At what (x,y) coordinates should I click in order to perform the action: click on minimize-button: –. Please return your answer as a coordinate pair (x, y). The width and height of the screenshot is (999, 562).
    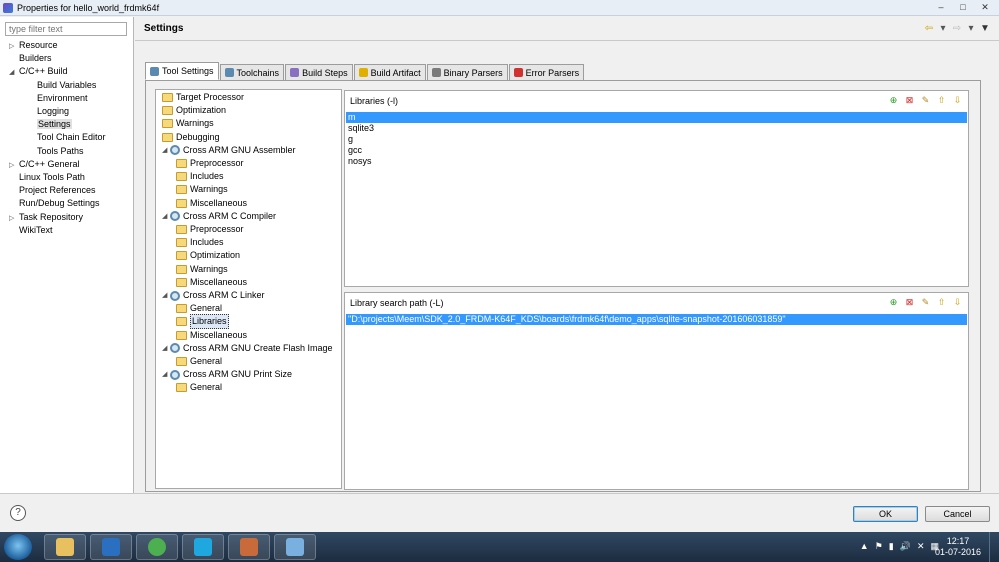
    Looking at the image, I should click on (941, 7).